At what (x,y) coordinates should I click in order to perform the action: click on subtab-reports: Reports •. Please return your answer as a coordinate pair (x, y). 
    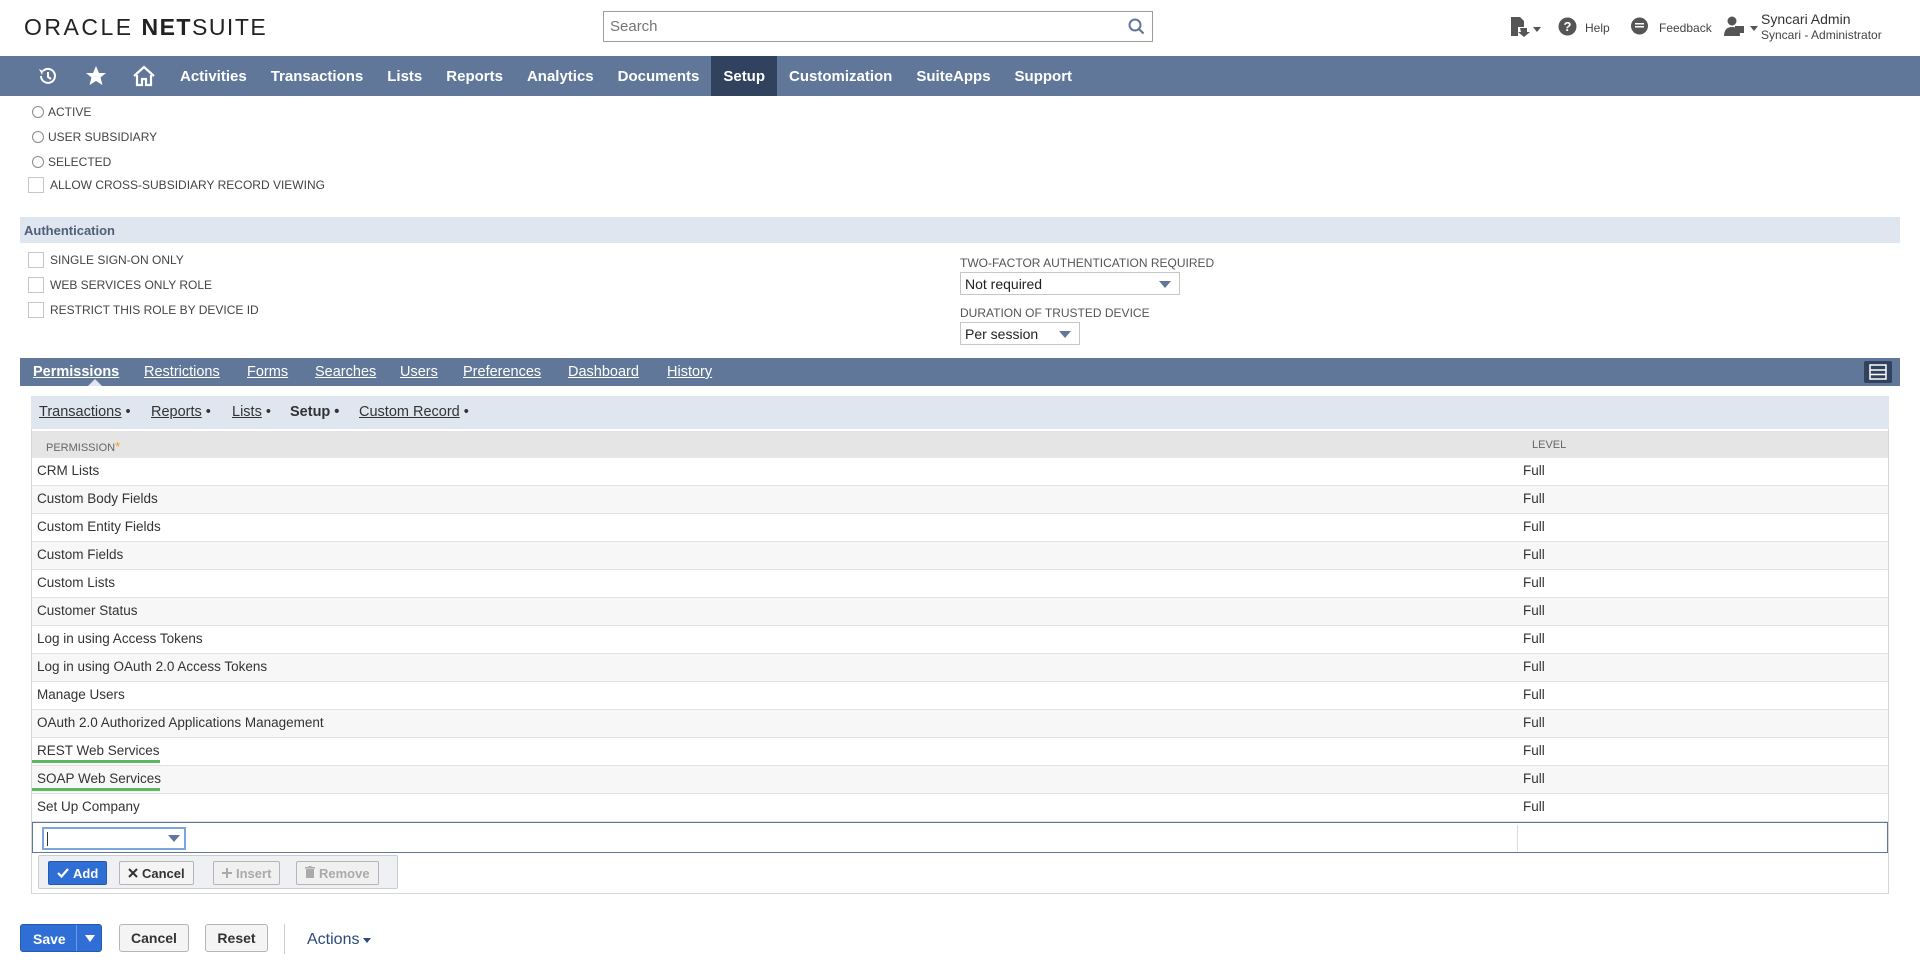
    Looking at the image, I should click on (181, 412).